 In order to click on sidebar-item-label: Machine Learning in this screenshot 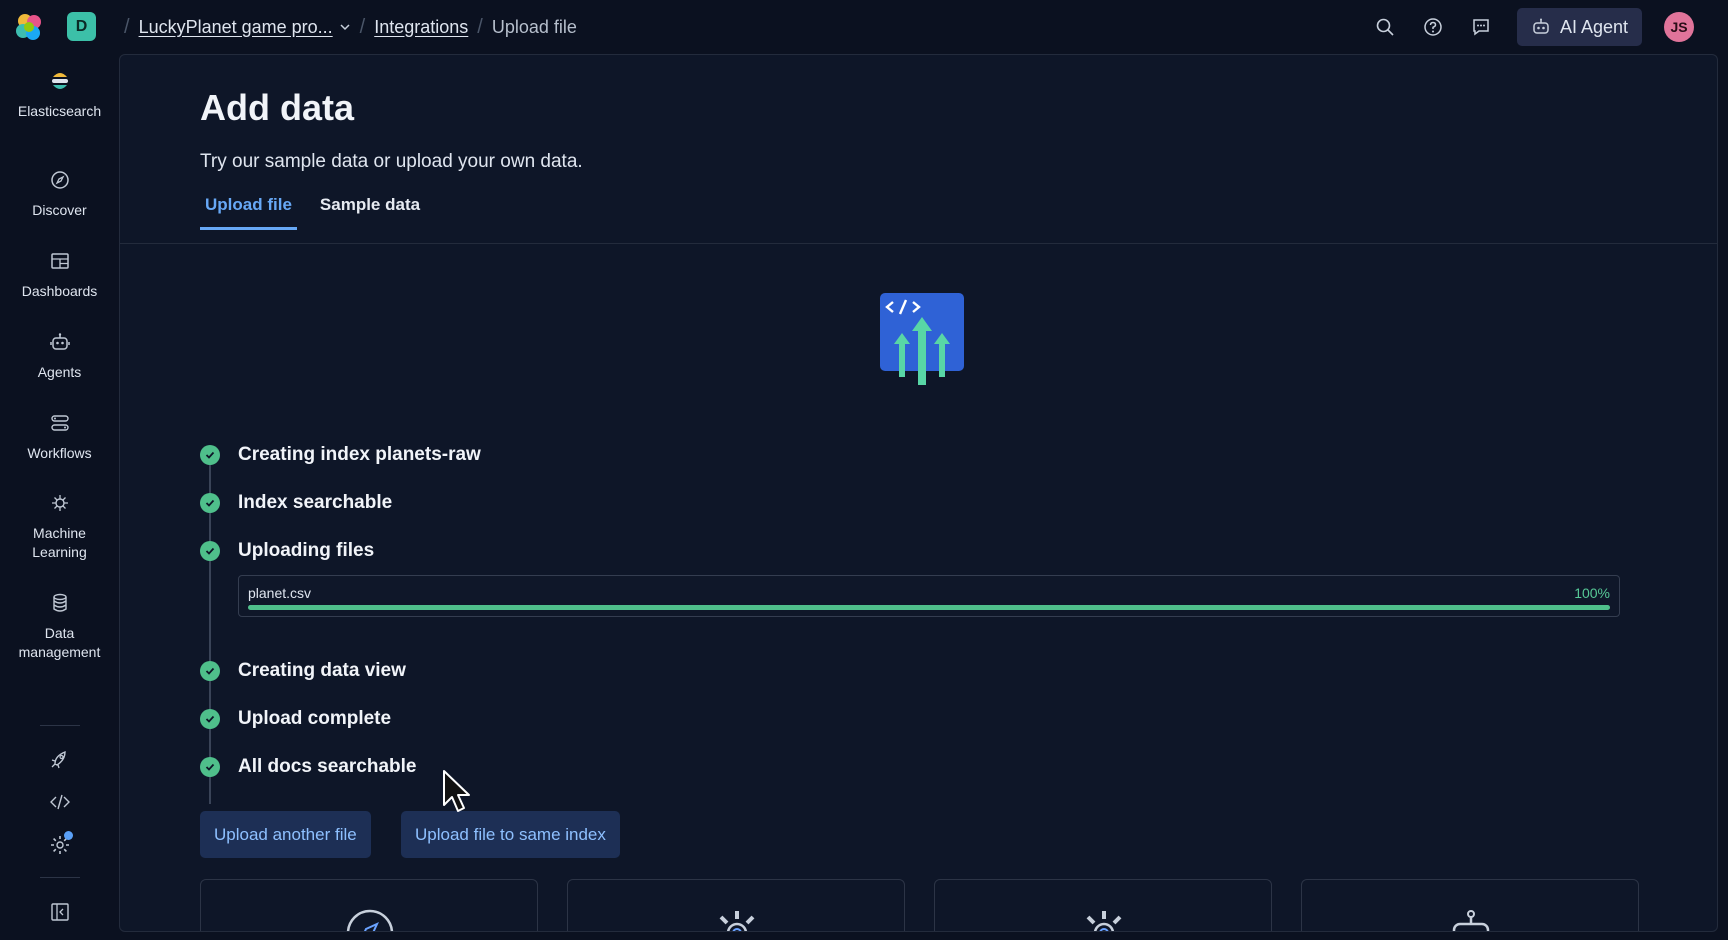, I will do `click(59, 542)`.